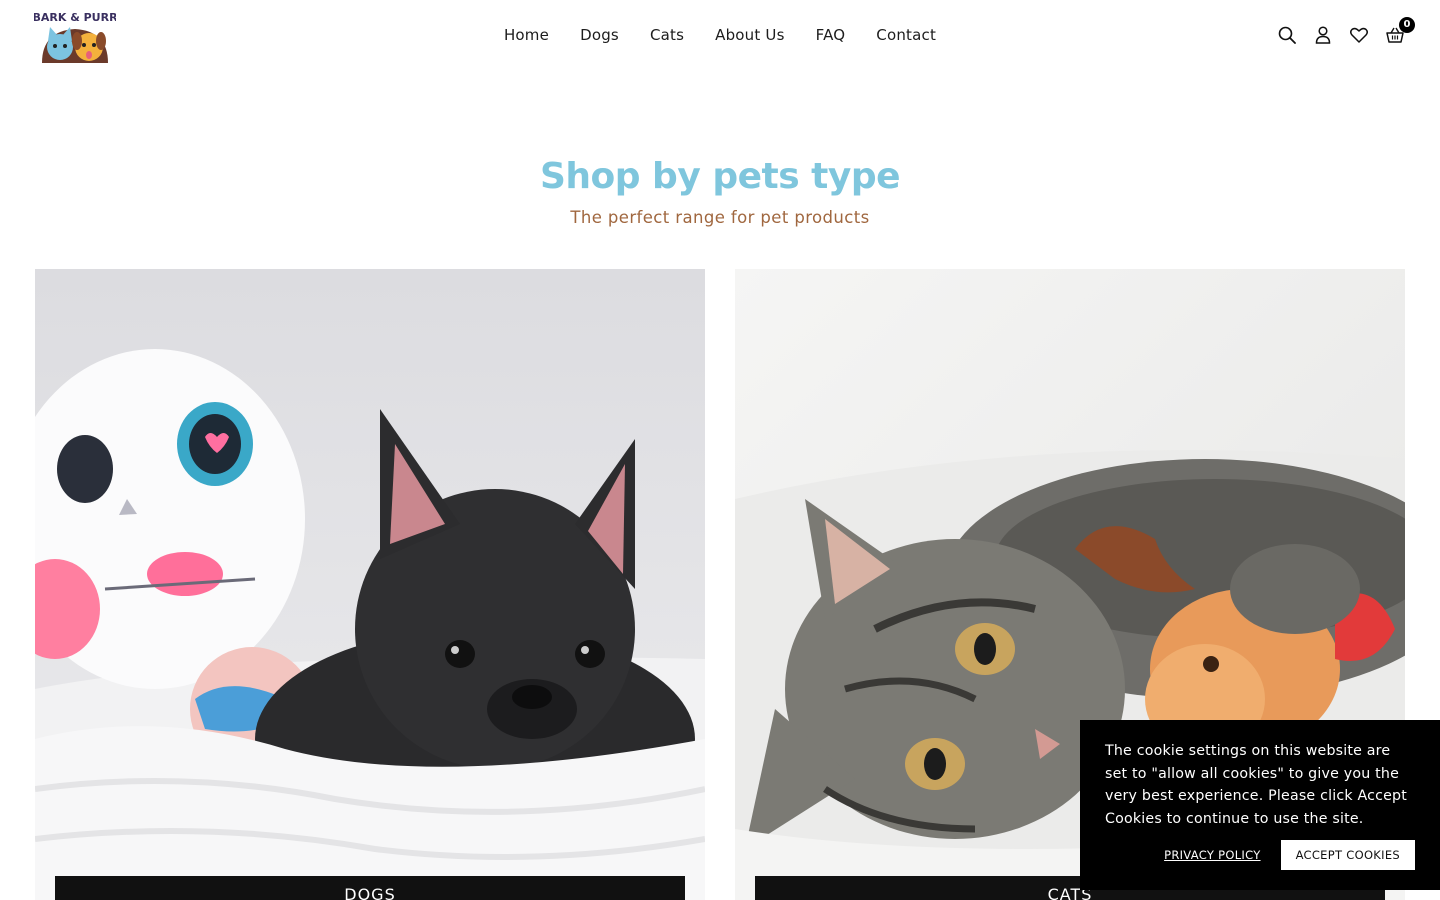  I want to click on heart-icon, so click(1359, 35).